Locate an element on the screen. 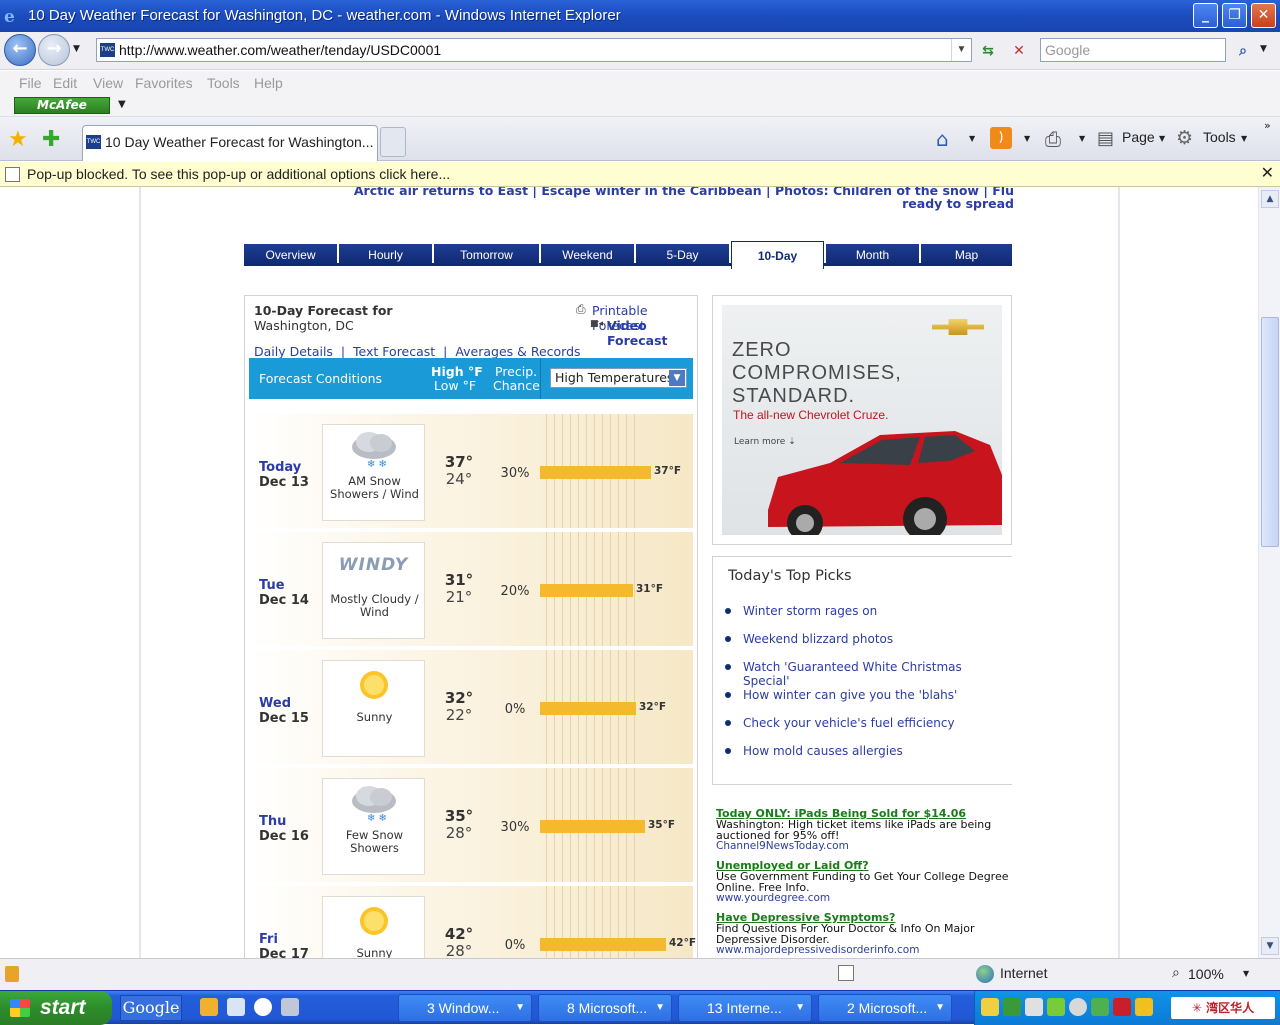 The width and height of the screenshot is (1280, 1025). forecast-day-name: Fri is located at coordinates (268, 939).